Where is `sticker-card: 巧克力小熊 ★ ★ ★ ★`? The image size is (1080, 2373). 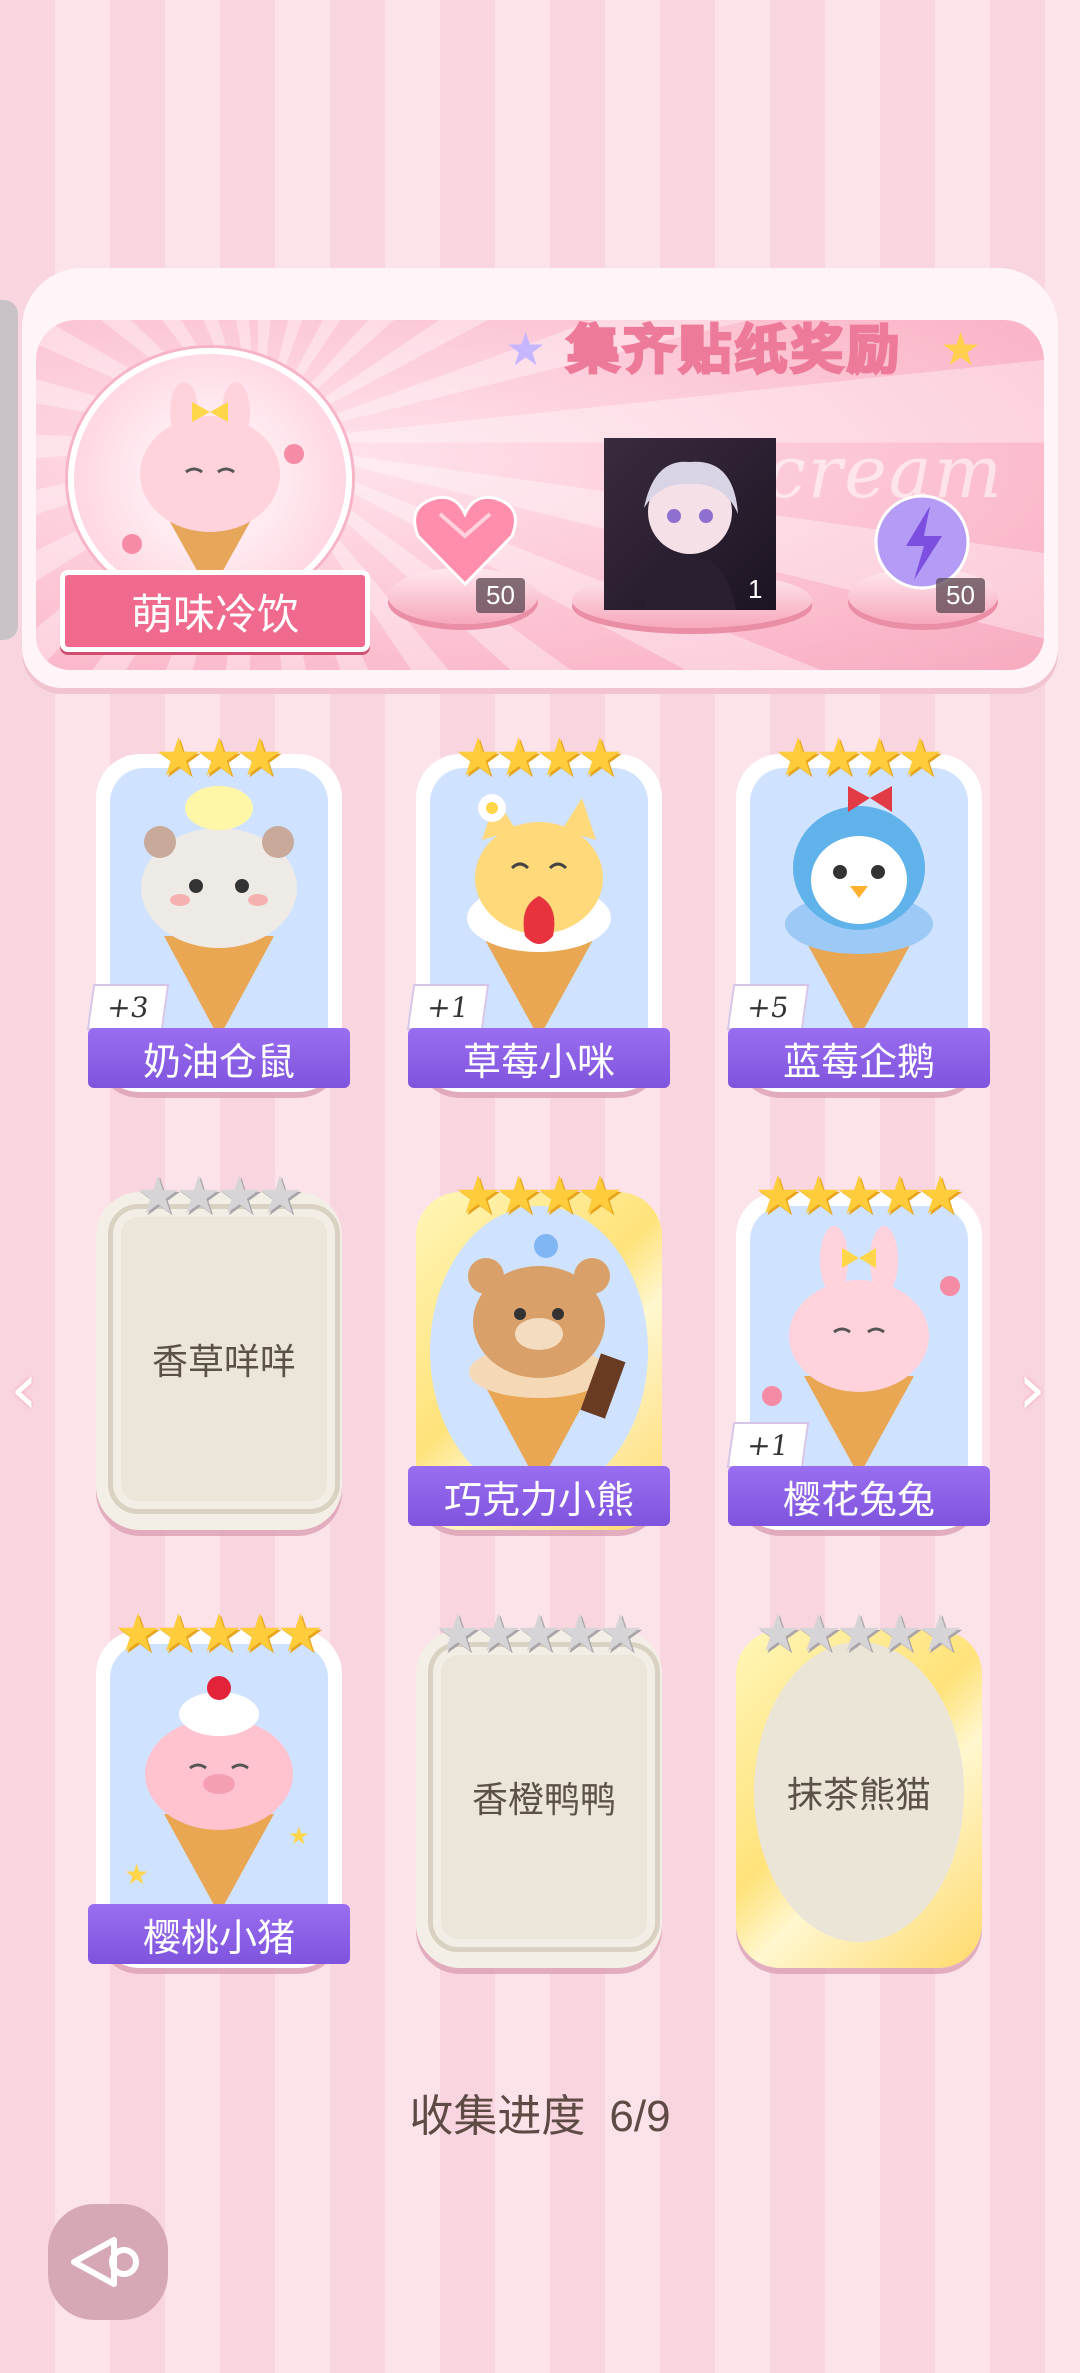
sticker-card: 巧克力小熊 ★ ★ ★ ★ is located at coordinates (539, 1350).